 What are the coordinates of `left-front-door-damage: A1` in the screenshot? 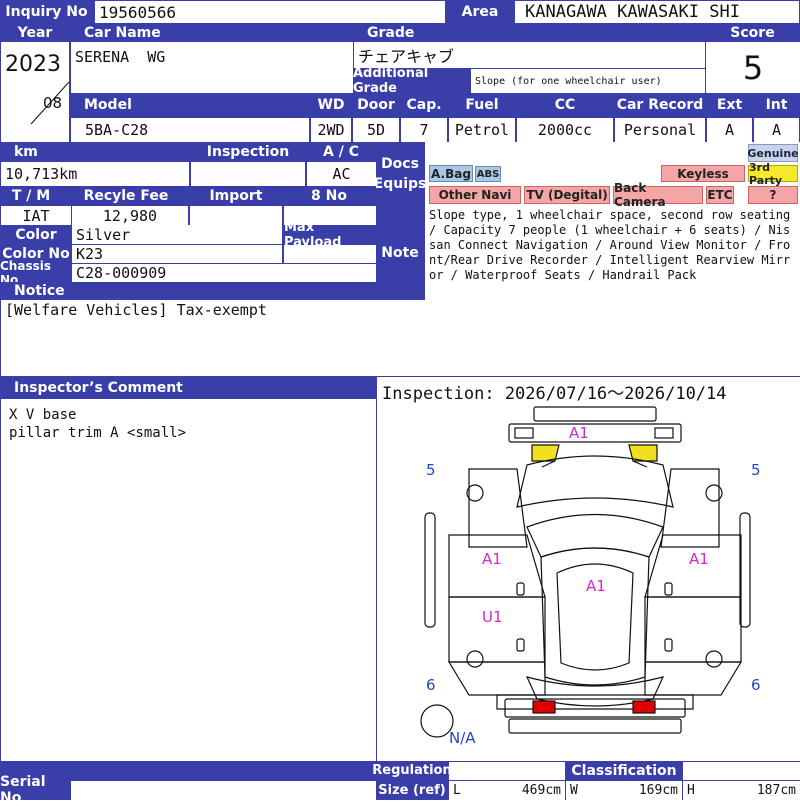 It's located at (492, 559).